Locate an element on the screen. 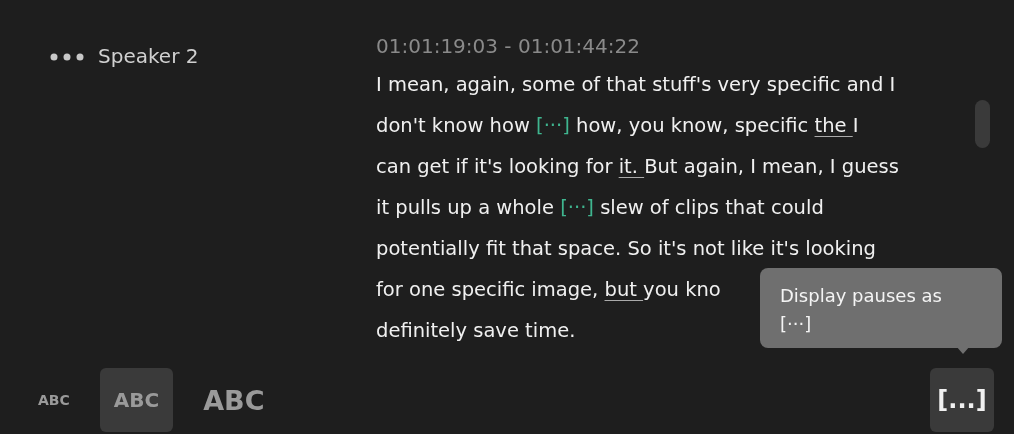 Image resolution: width=1014 pixels, height=434 pixels. transcript-line: I mean, again, some of that stuff's very specific and I is located at coordinates (636, 85).